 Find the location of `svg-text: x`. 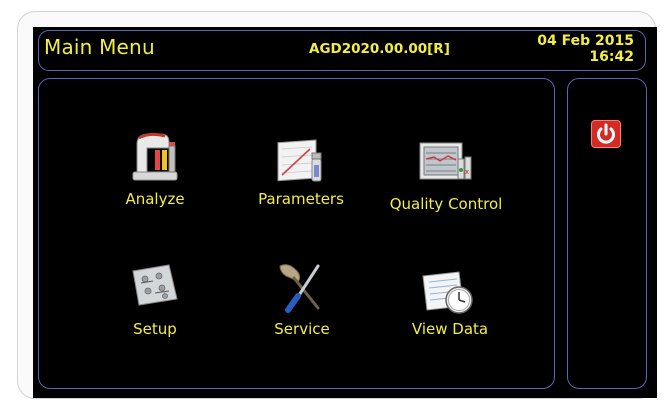

svg-text: x is located at coordinates (467, 172).